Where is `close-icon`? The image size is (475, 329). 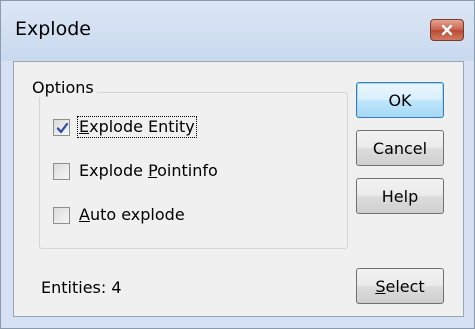
close-icon is located at coordinates (447, 30).